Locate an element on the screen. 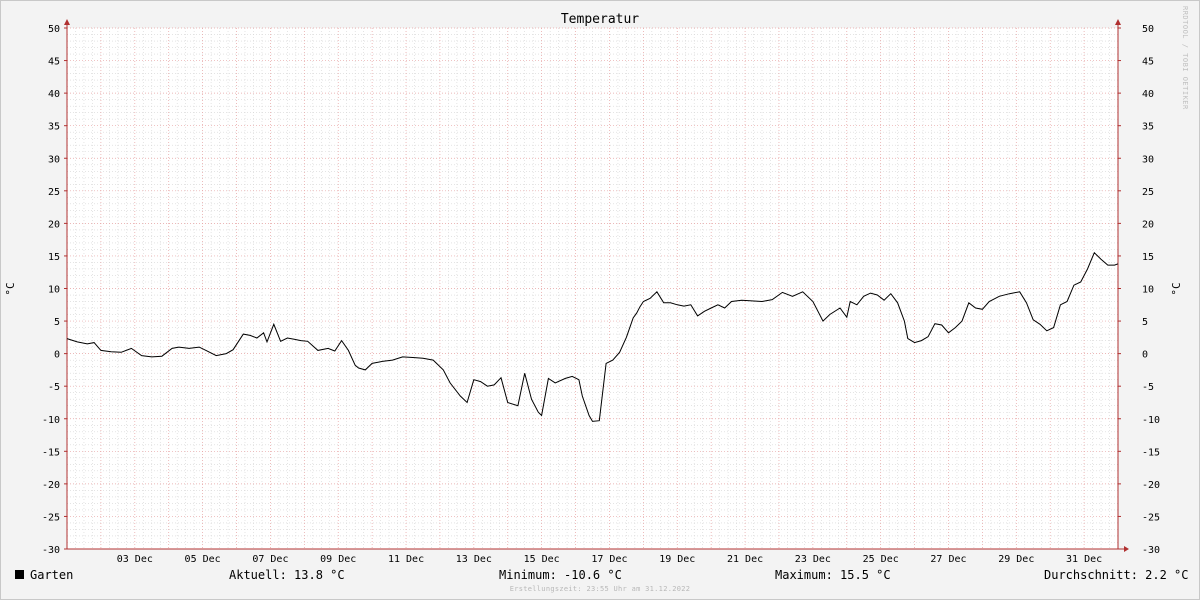 The image size is (1200, 600). y-tick-label-right: 15 is located at coordinates (1148, 257).